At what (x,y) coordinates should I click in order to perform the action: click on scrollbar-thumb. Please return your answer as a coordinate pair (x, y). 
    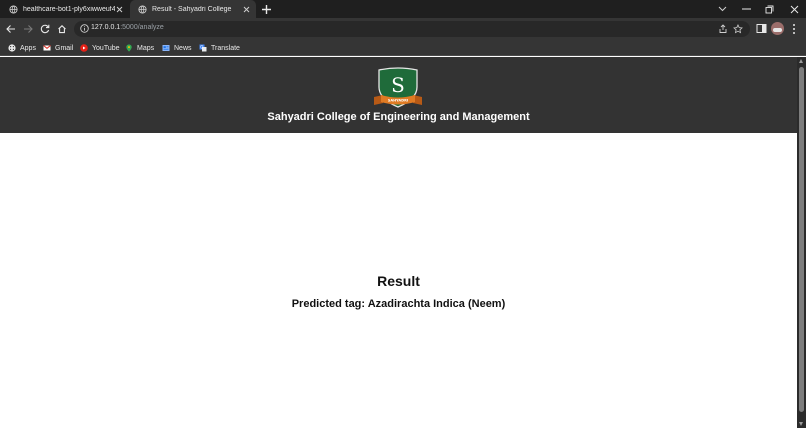
    Looking at the image, I should click on (801, 239).